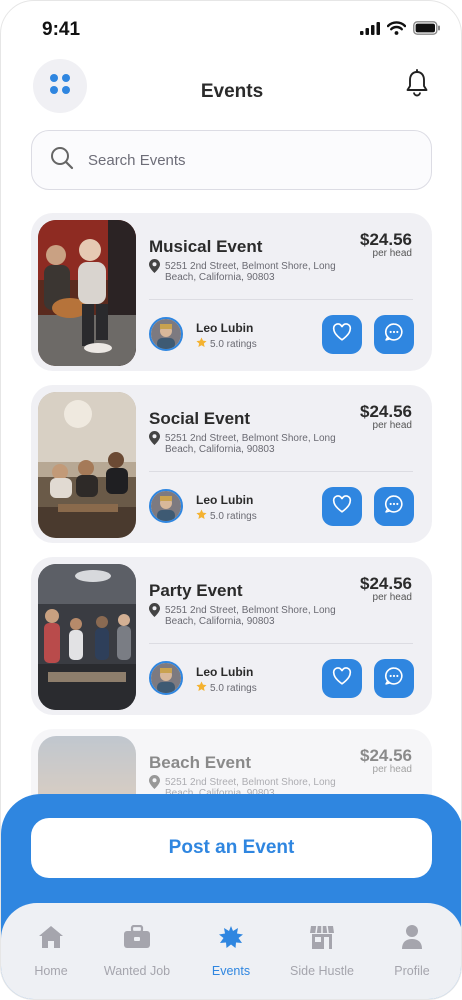 The height and width of the screenshot is (1000, 462). I want to click on search-placeholder: Search Events, so click(137, 160).